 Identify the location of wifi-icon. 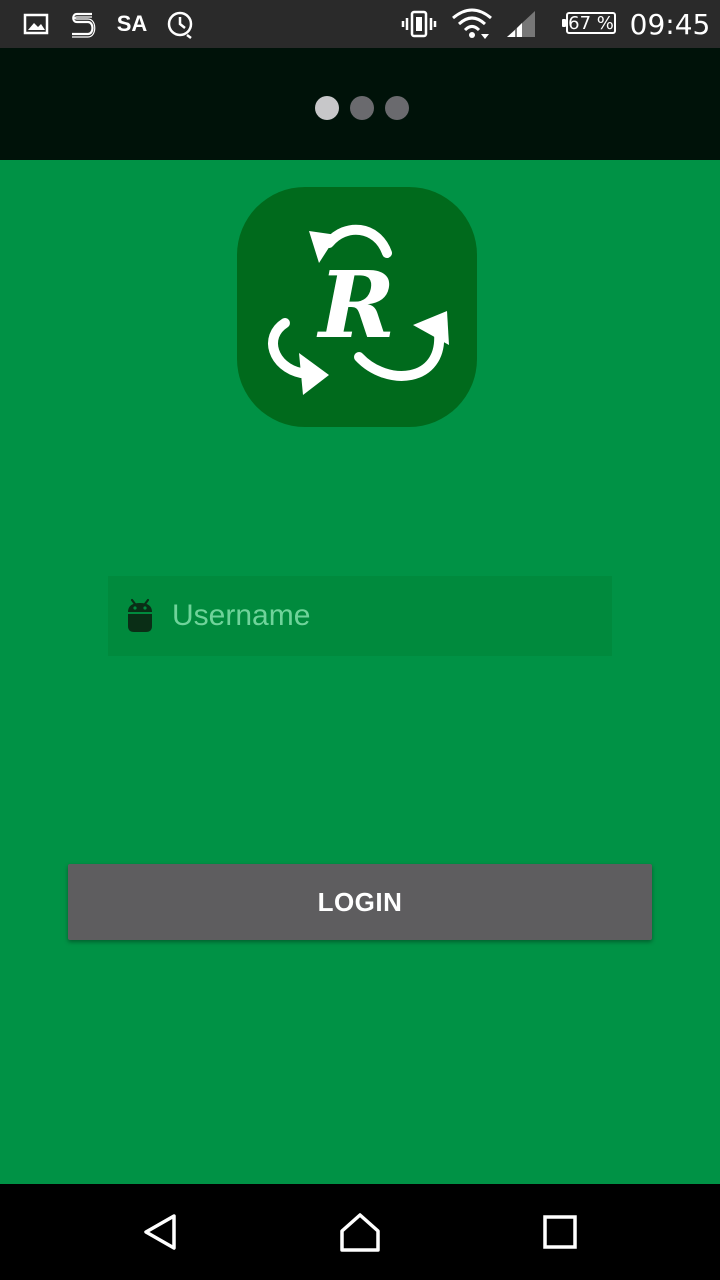
(472, 24).